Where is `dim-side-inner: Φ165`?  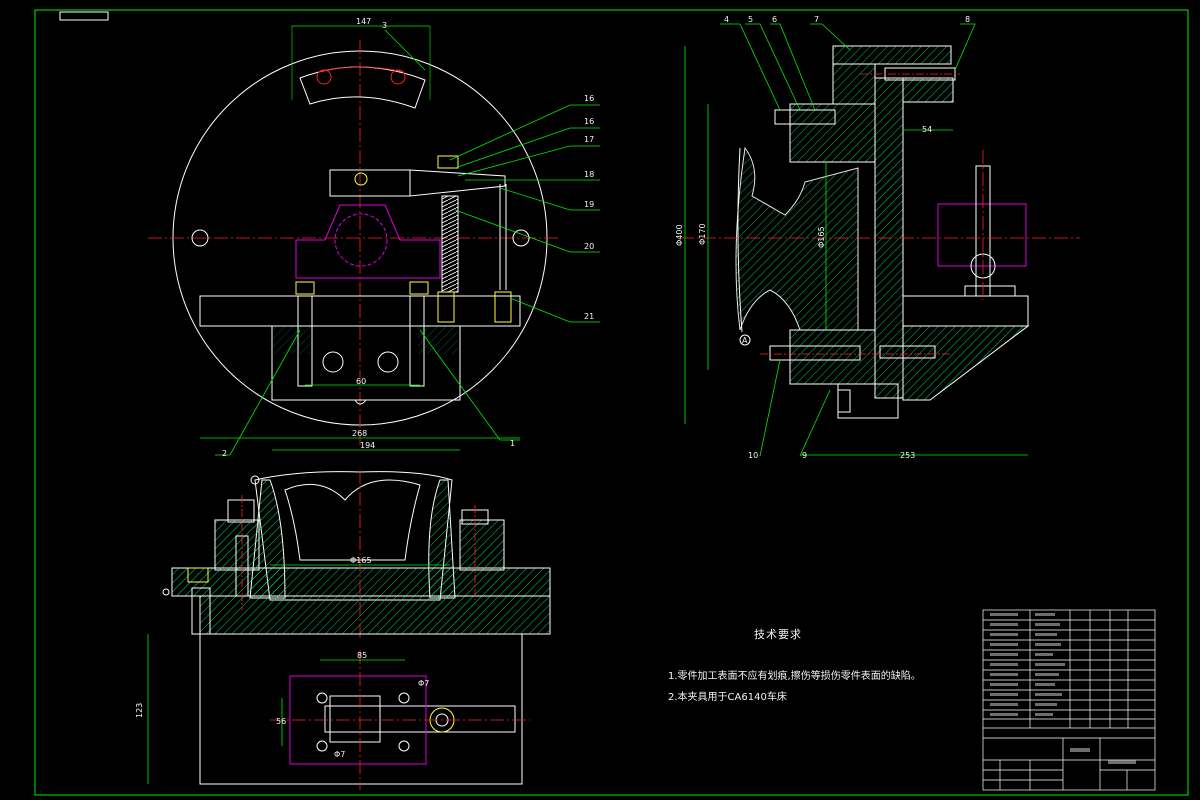
dim-side-inner: Φ165 is located at coordinates (821, 237).